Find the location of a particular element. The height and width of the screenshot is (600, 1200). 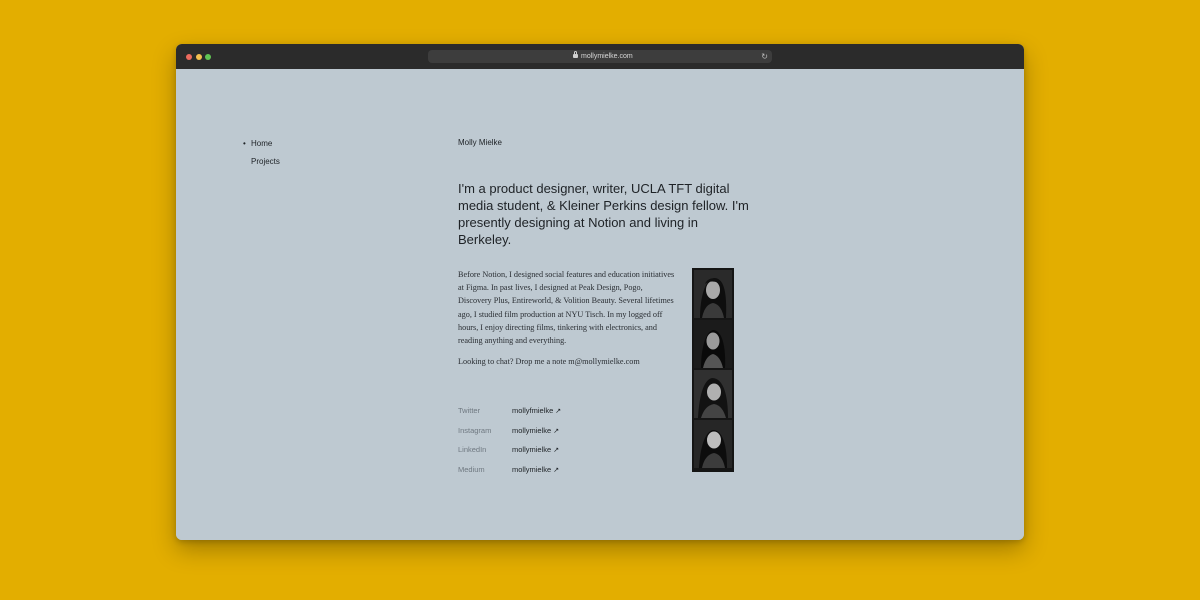

browser-titlebar: mollymielke.com ↻ is located at coordinates (600, 56).